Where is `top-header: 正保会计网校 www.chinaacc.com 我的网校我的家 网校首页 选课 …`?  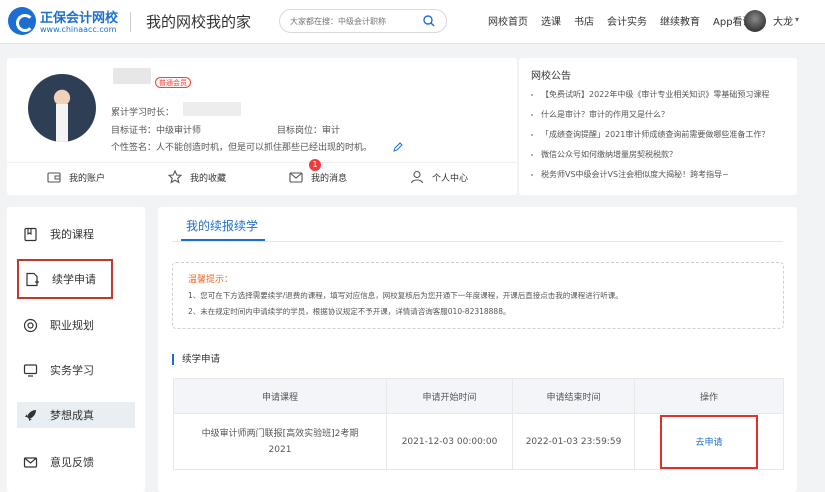 top-header: 正保会计网校 www.chinaacc.com 我的网校我的家 网校首页 选课 … is located at coordinates (412, 22).